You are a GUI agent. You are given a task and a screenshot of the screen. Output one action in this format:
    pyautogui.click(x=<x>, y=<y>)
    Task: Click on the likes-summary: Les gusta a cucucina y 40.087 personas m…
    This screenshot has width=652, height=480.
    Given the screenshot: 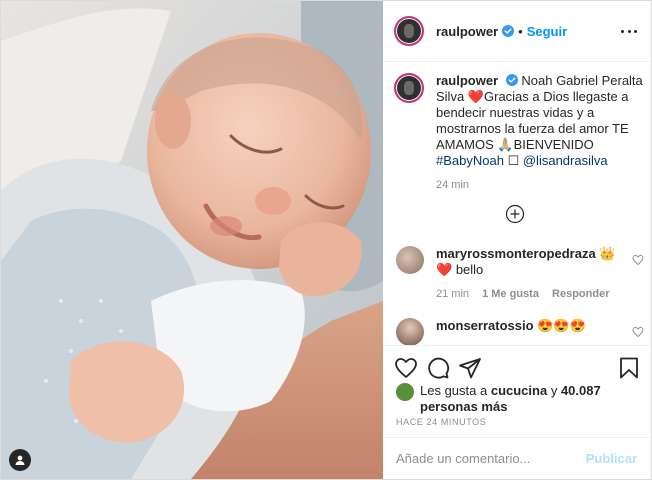 What is the action you would take?
    pyautogui.click(x=518, y=399)
    